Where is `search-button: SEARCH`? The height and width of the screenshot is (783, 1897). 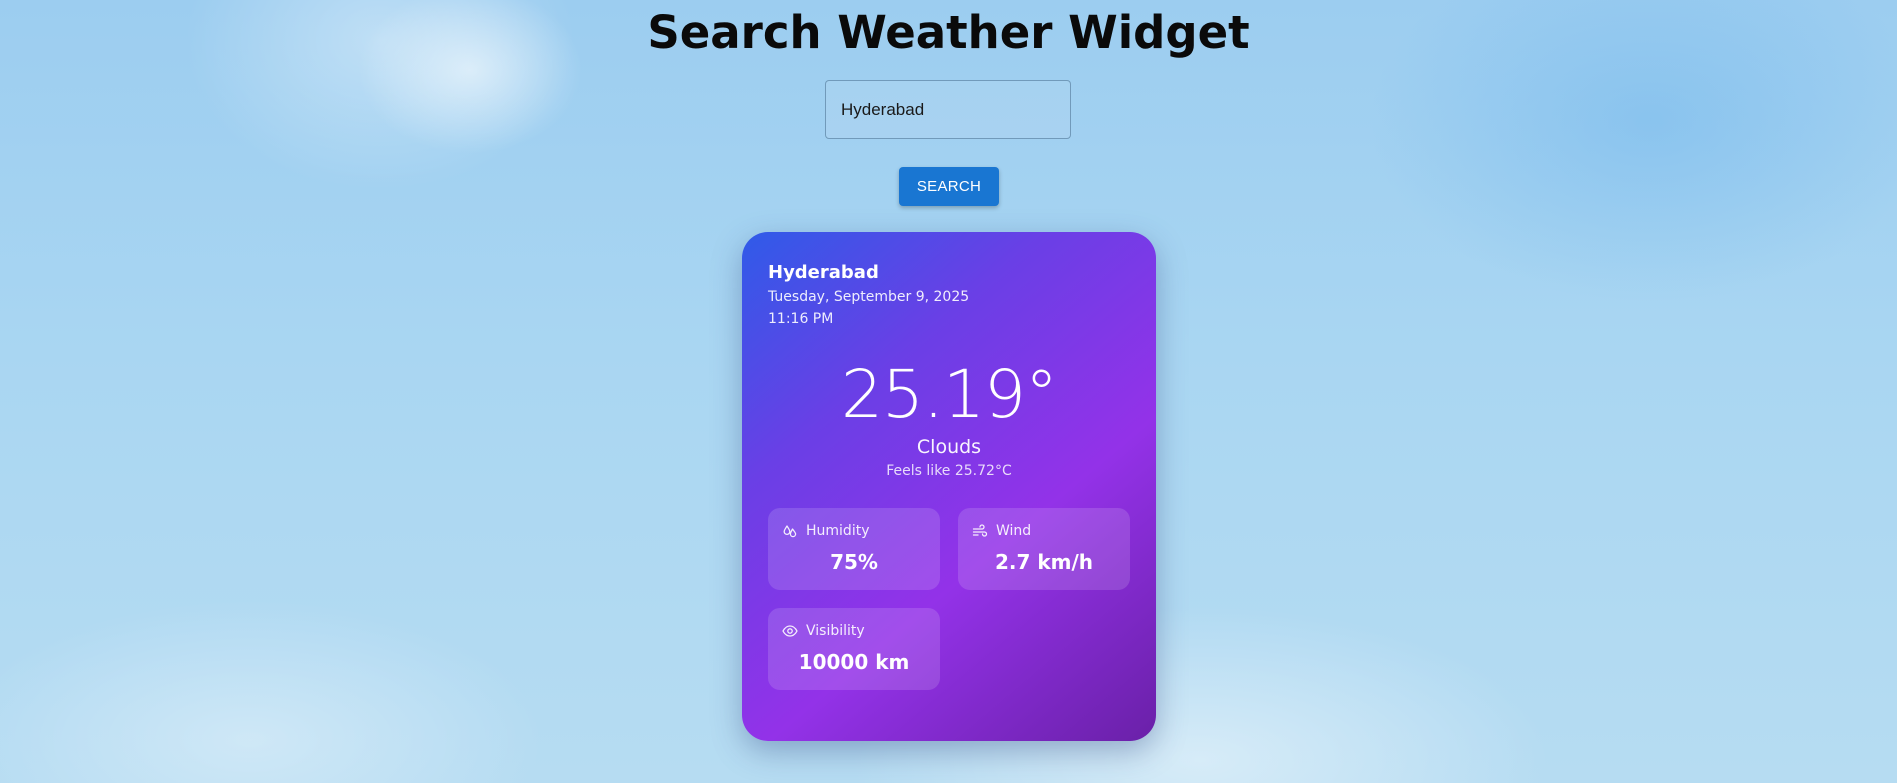 search-button: SEARCH is located at coordinates (949, 186).